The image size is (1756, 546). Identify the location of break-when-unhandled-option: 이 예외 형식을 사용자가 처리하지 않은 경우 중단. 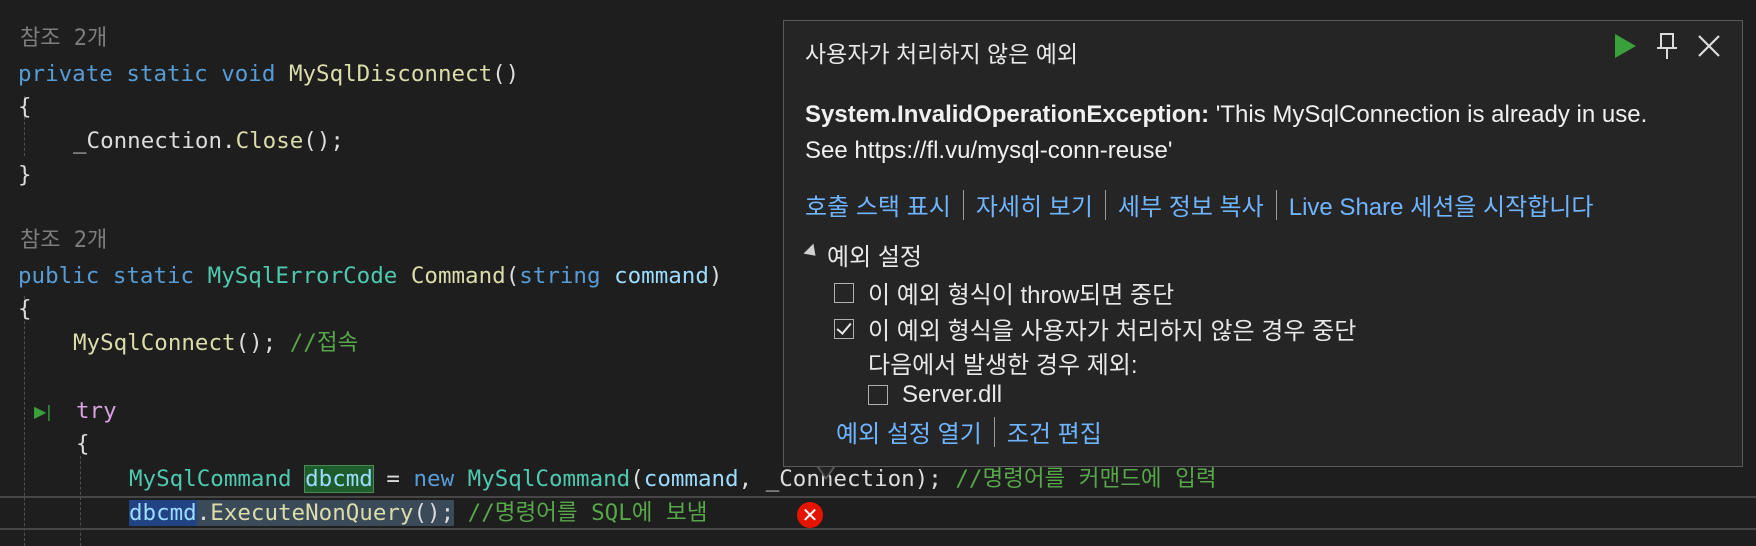
(1095, 328).